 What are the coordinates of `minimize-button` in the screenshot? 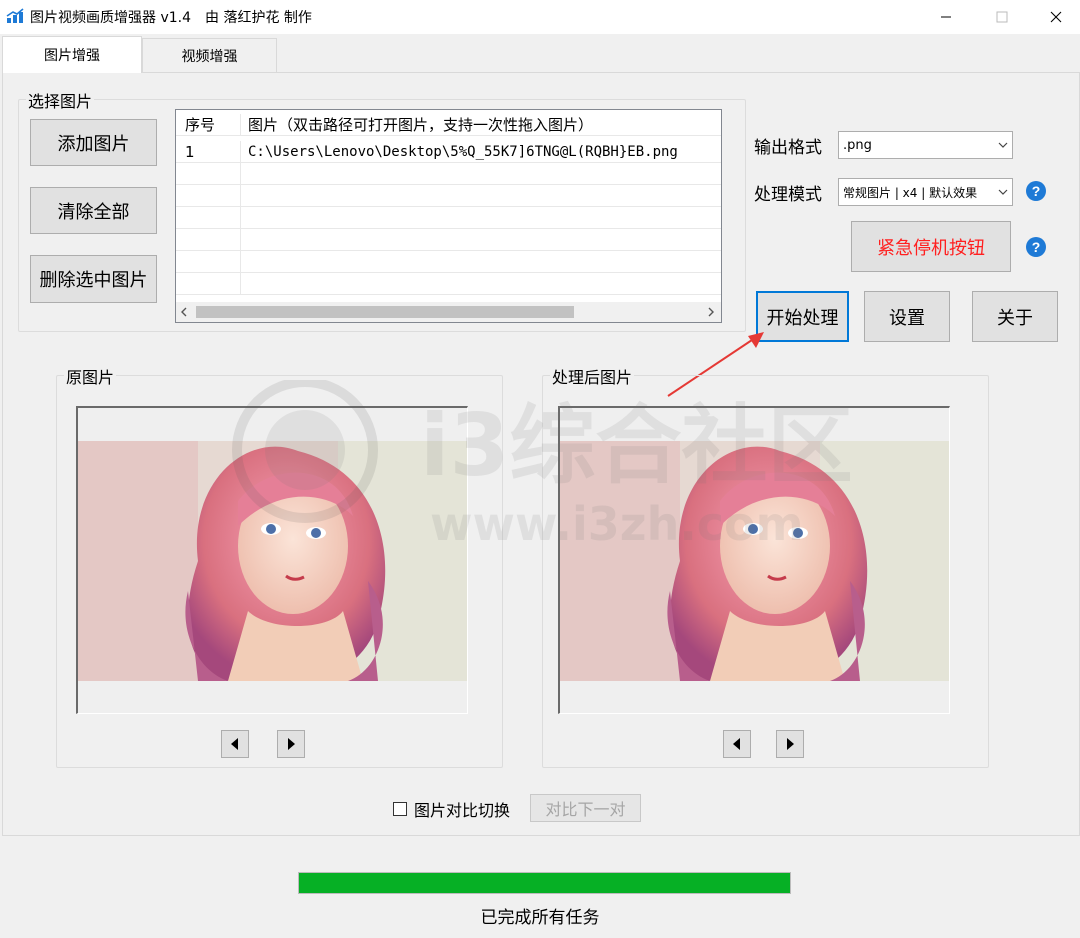 It's located at (946, 17).